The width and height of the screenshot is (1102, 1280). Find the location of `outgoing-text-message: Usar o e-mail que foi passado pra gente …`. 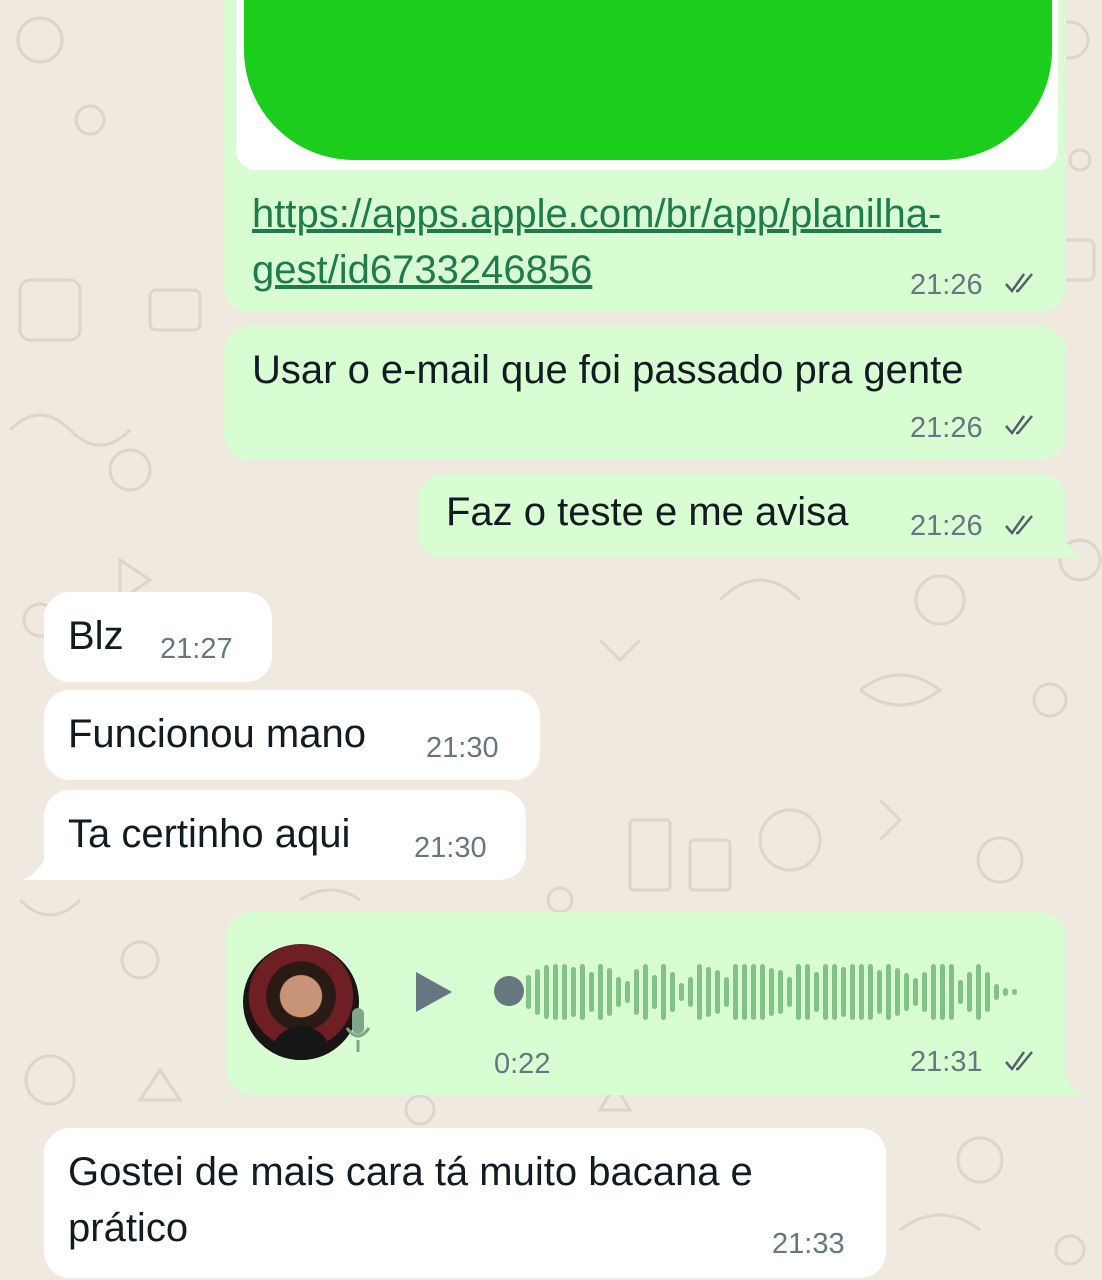

outgoing-text-message: Usar o e-mail que foi passado pra gente … is located at coordinates (645, 393).